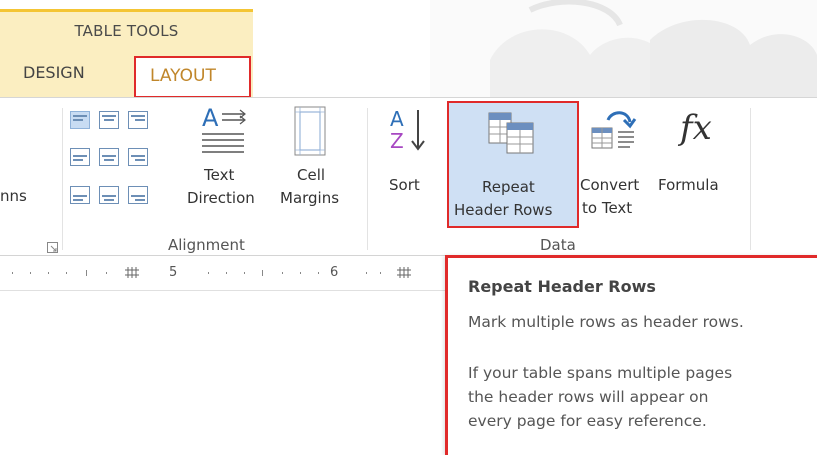 This screenshot has width=817, height=455. What do you see at coordinates (206, 245) in the screenshot?
I see `alignment-group-label: Alignment` at bounding box center [206, 245].